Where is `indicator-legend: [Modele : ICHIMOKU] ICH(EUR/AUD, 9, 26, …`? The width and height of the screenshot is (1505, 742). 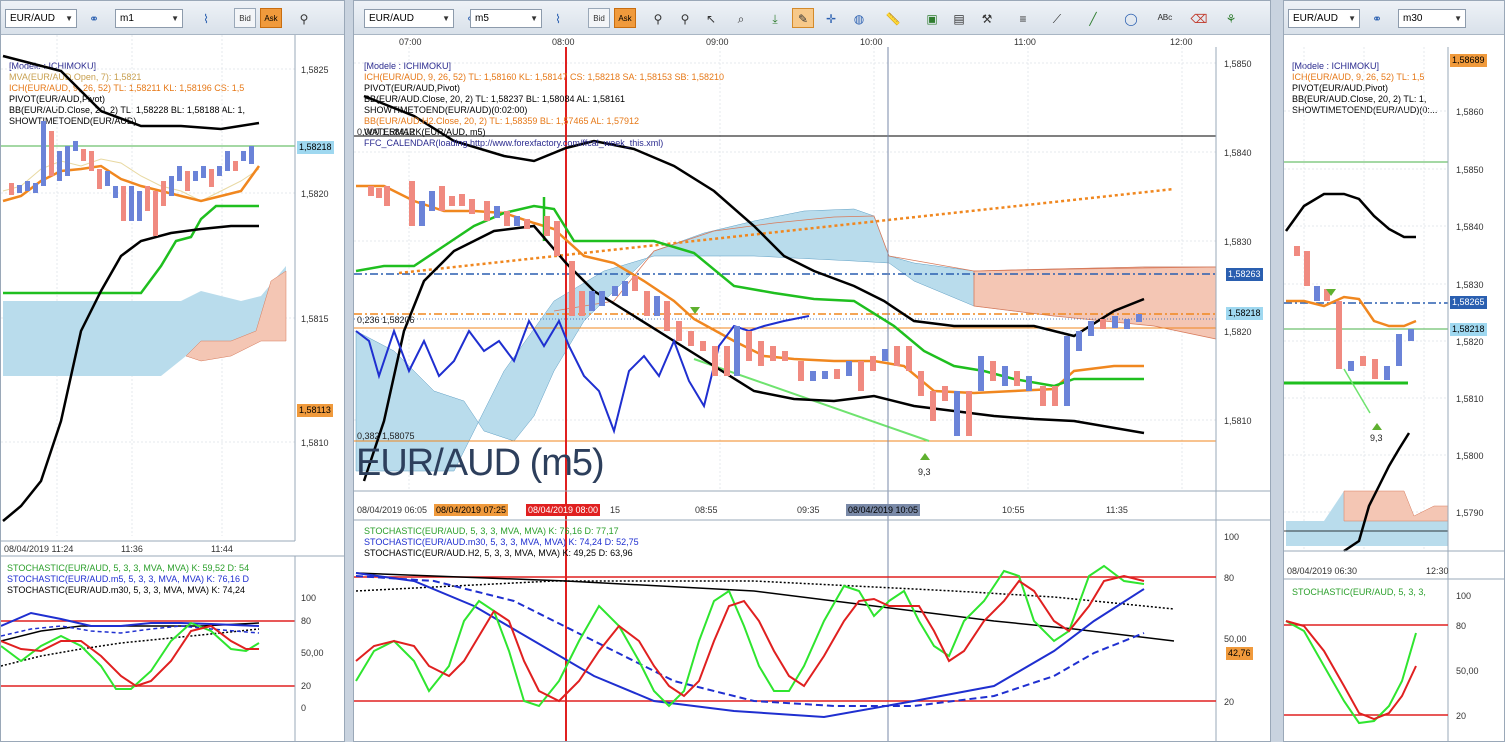
indicator-legend: [Modele : ICHIMOKU] ICH(EUR/AUD, 9, 26, … is located at coordinates (544, 105).